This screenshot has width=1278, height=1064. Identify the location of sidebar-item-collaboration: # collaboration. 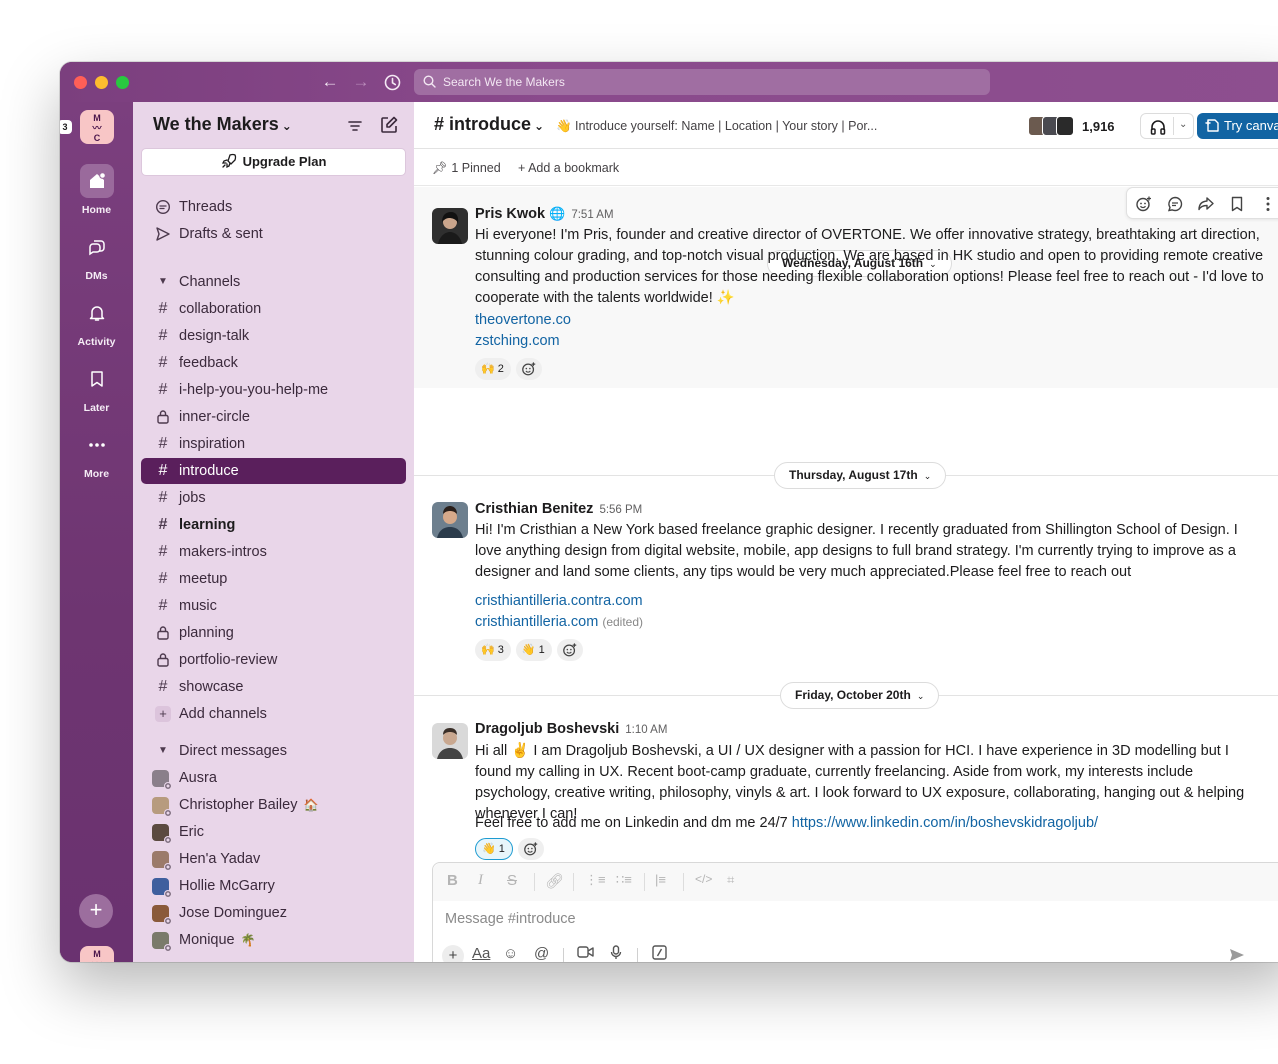
(273, 309).